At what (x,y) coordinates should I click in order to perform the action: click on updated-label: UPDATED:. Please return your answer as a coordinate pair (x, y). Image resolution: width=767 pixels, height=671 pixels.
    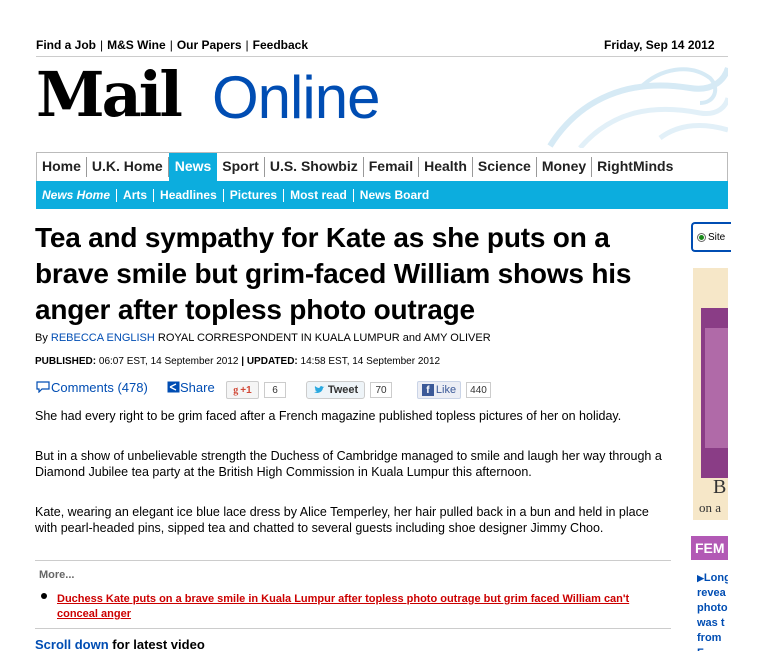
    Looking at the image, I should click on (272, 361).